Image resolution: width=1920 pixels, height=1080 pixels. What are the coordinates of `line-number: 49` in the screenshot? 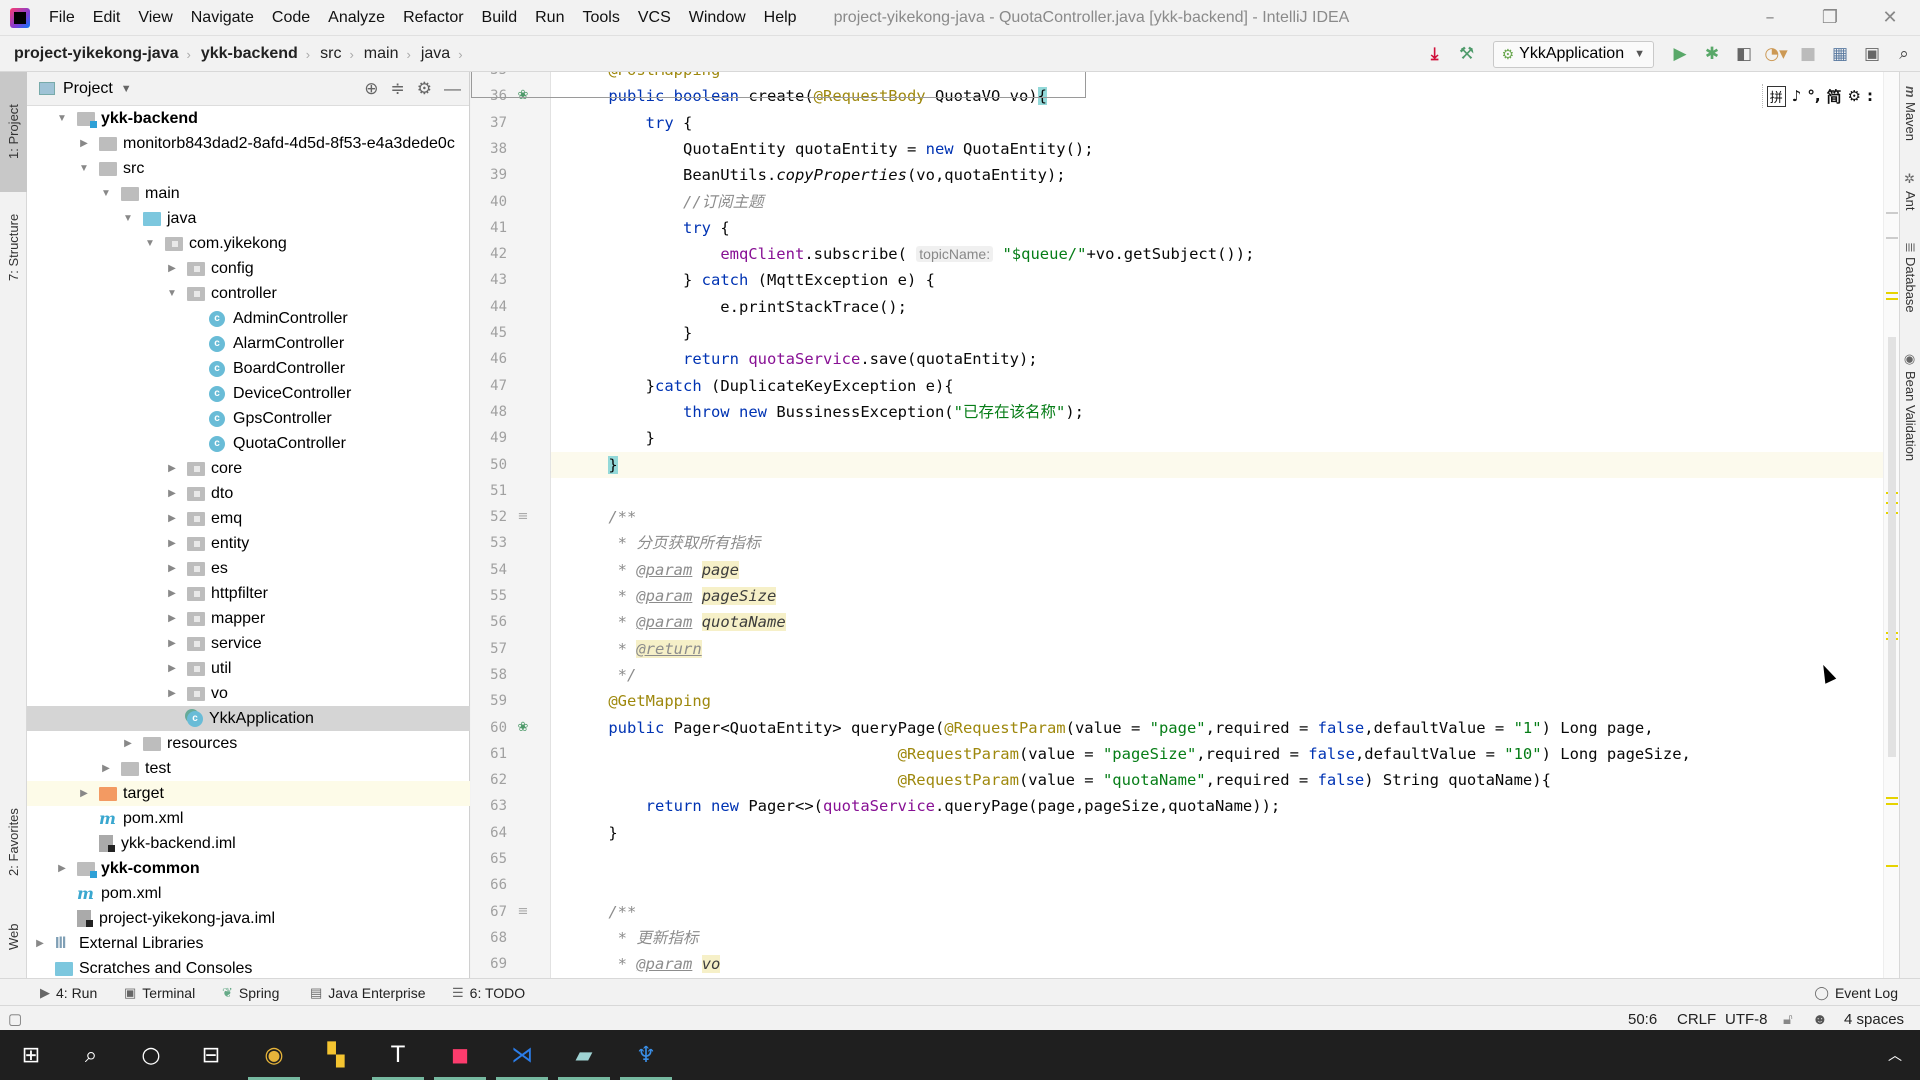 It's located at (489, 438).